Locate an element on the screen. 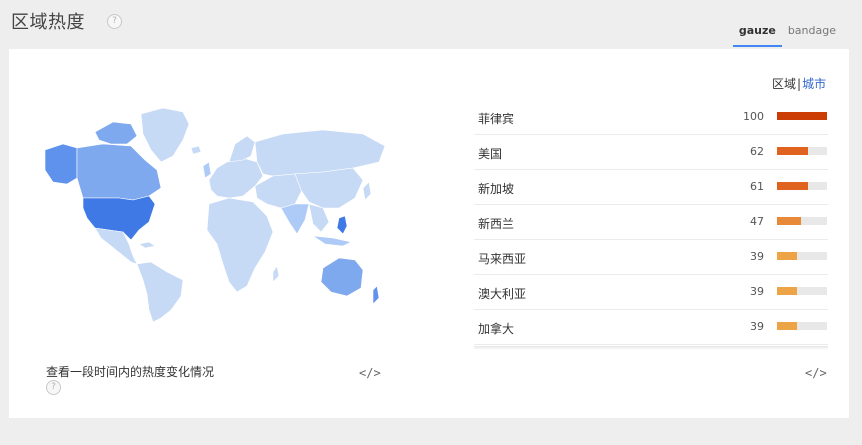  interest-value: 61 is located at coordinates (757, 186).